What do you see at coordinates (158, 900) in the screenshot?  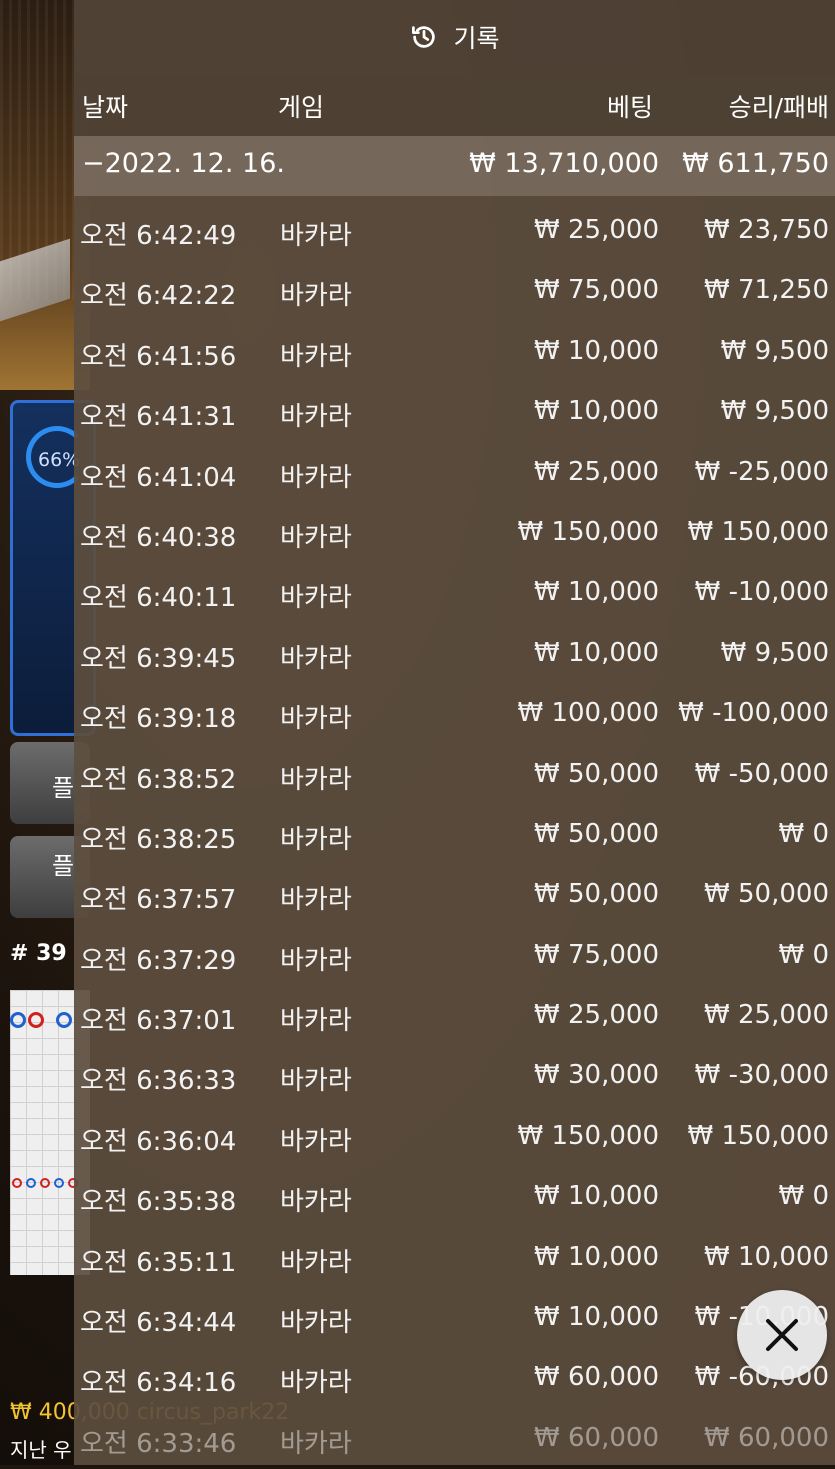 I see `history-row-time: 오전 6:37:57` at bounding box center [158, 900].